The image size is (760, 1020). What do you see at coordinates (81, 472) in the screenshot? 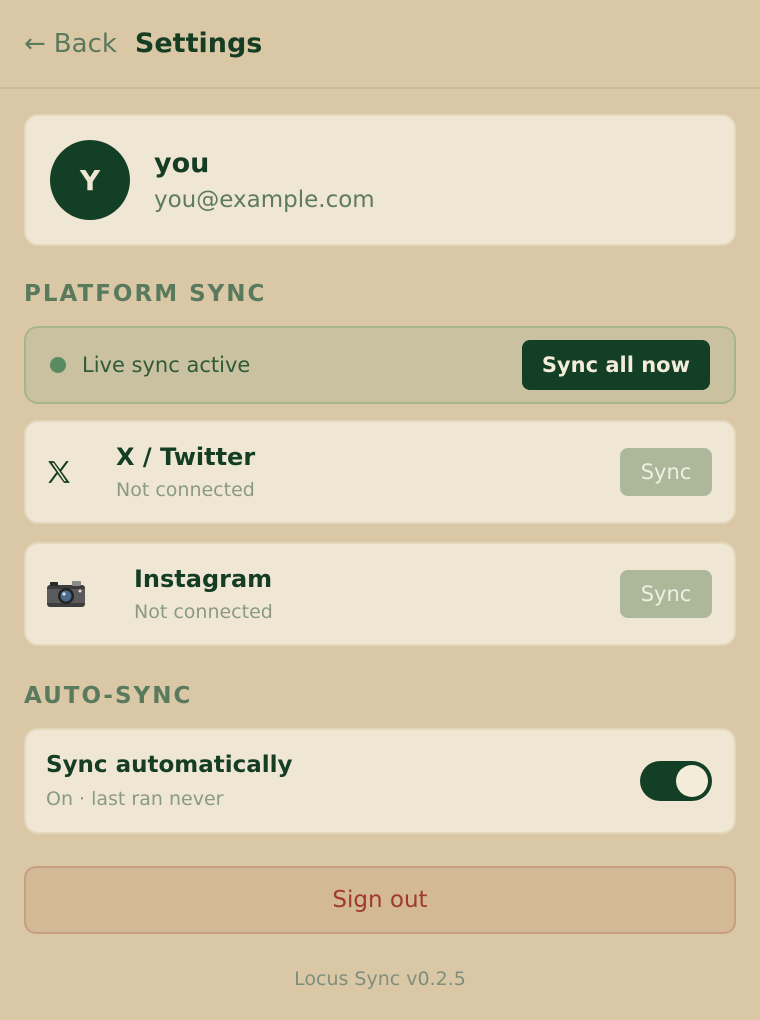
I see `x-logo-icon` at bounding box center [81, 472].